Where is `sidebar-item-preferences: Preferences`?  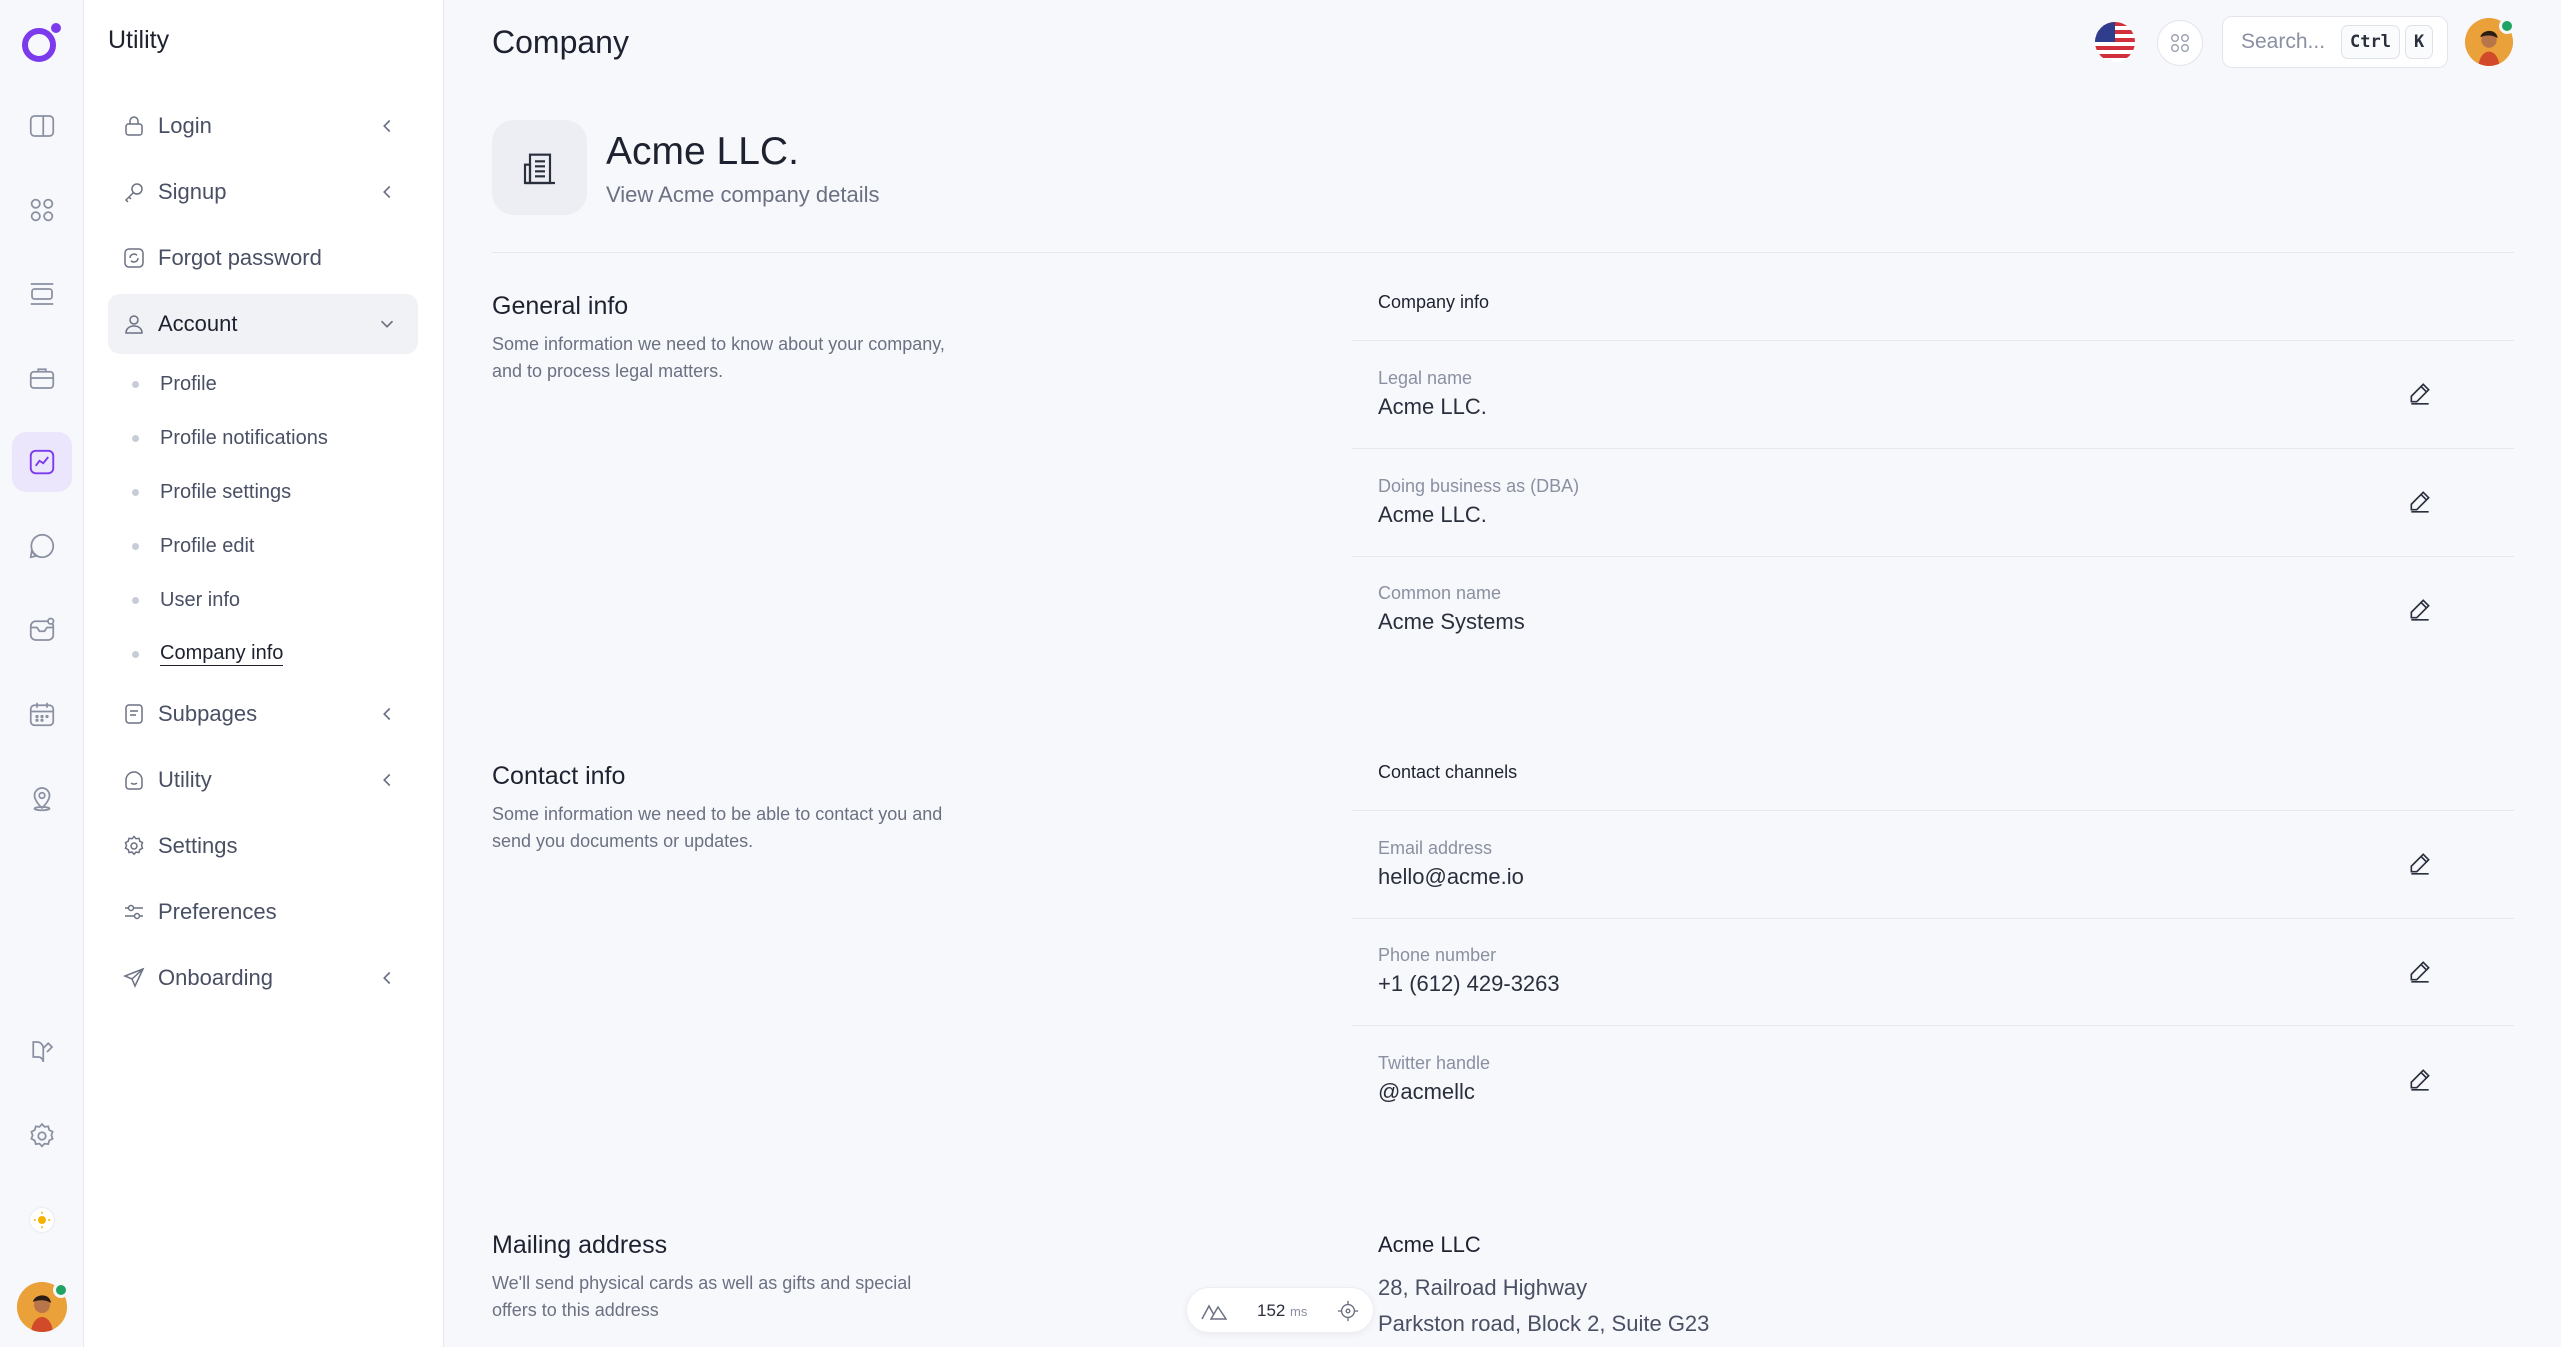 sidebar-item-preferences: Preferences is located at coordinates (263, 912).